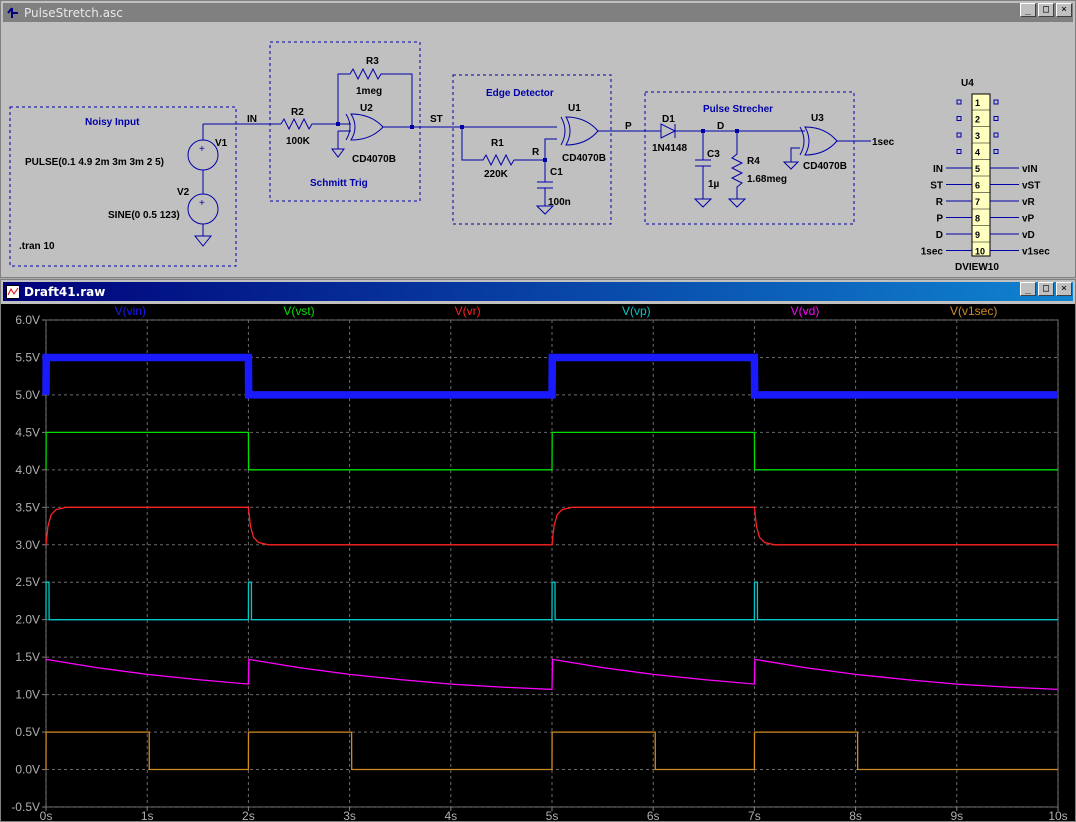 The height and width of the screenshot is (822, 1076). What do you see at coordinates (817, 118) in the screenshot?
I see `u3-ref: U3` at bounding box center [817, 118].